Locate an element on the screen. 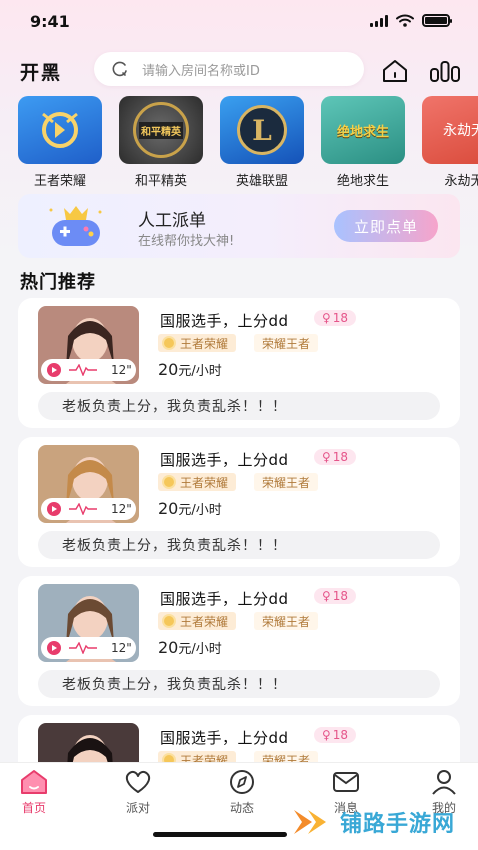 Image resolution: width=478 pixels, height=850 pixels. status-bar: 9:41 is located at coordinates (239, 22).